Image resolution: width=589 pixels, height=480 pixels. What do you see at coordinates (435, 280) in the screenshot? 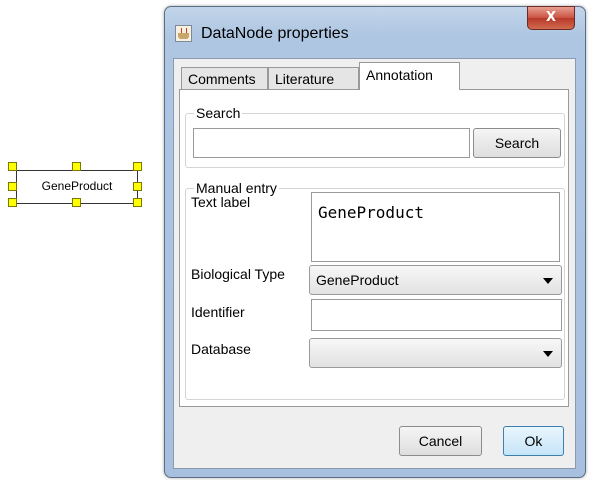
I see `biological-type-dropdown: GeneProduct` at bounding box center [435, 280].